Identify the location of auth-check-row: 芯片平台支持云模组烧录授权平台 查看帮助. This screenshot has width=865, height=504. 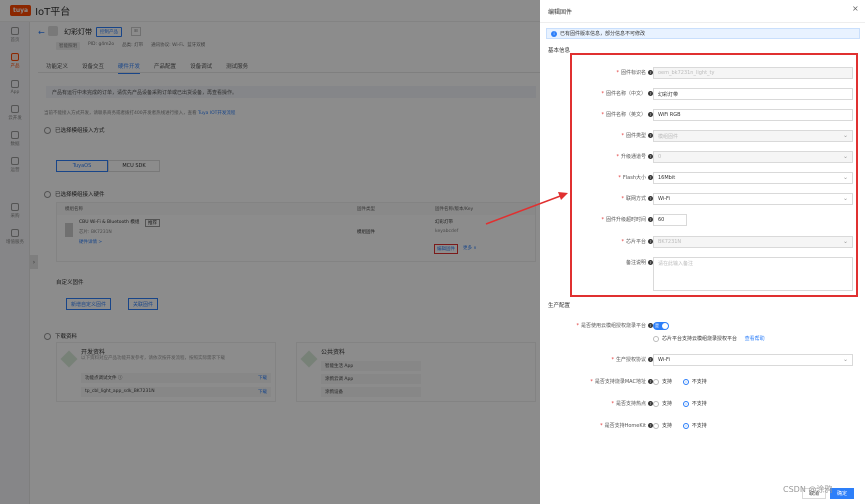
(702, 339).